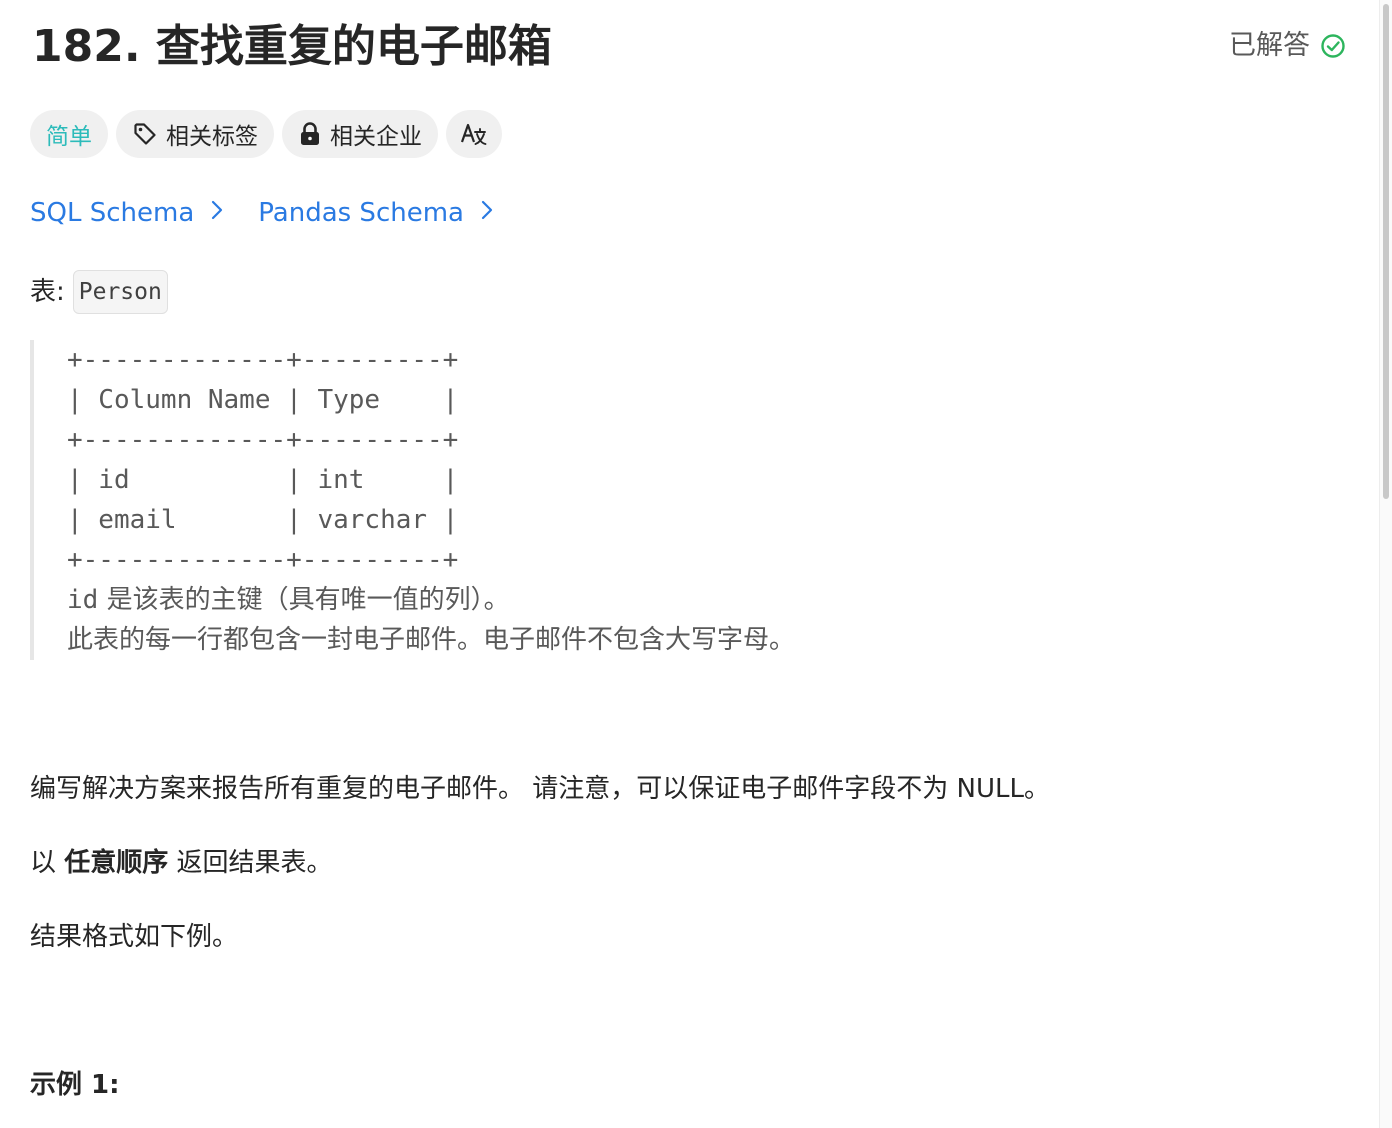  I want to click on pandas-schema-link: Pandas Schema, so click(376, 213).